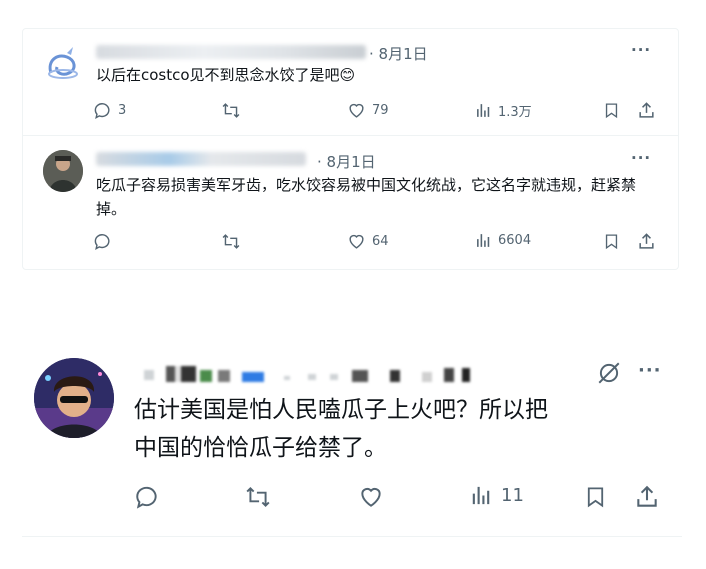  I want to click on views-button: 6604, so click(503, 240).